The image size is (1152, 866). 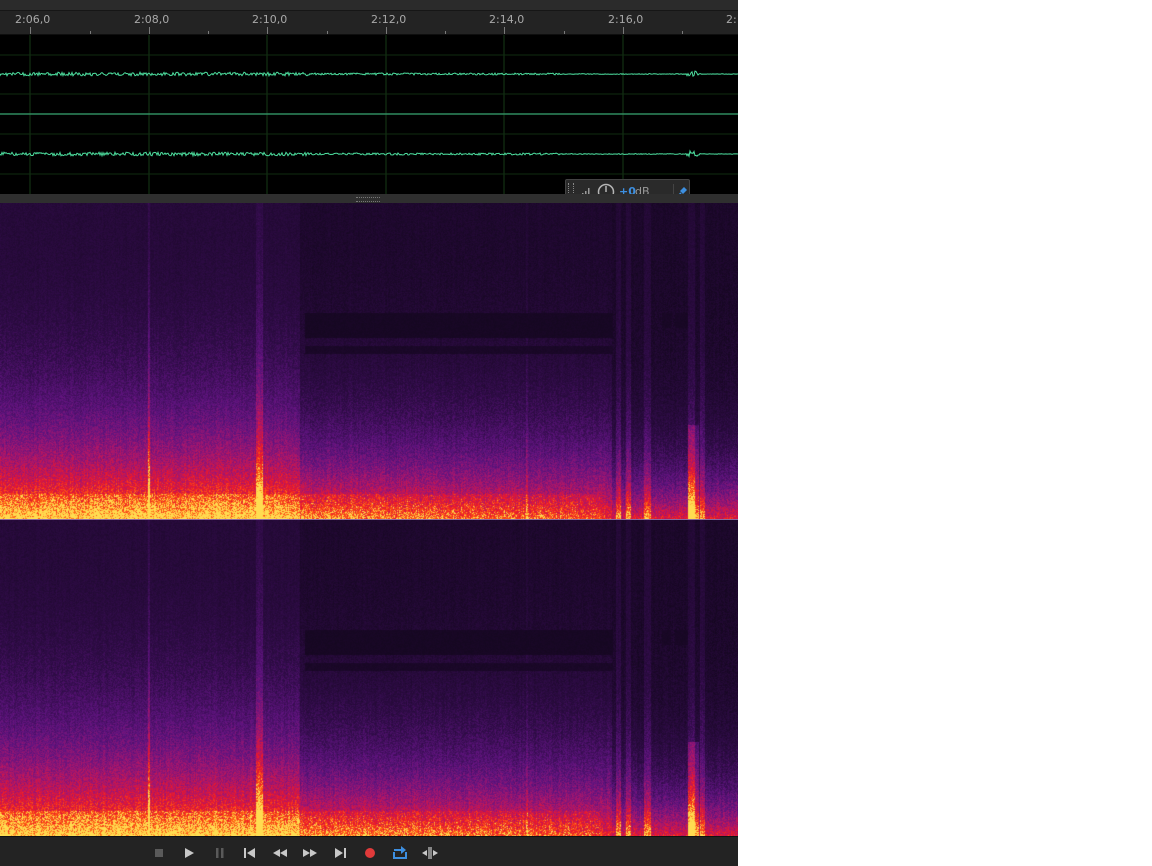 I want to click on tick-label-2-08: 2:08,0, so click(x=152, y=19).